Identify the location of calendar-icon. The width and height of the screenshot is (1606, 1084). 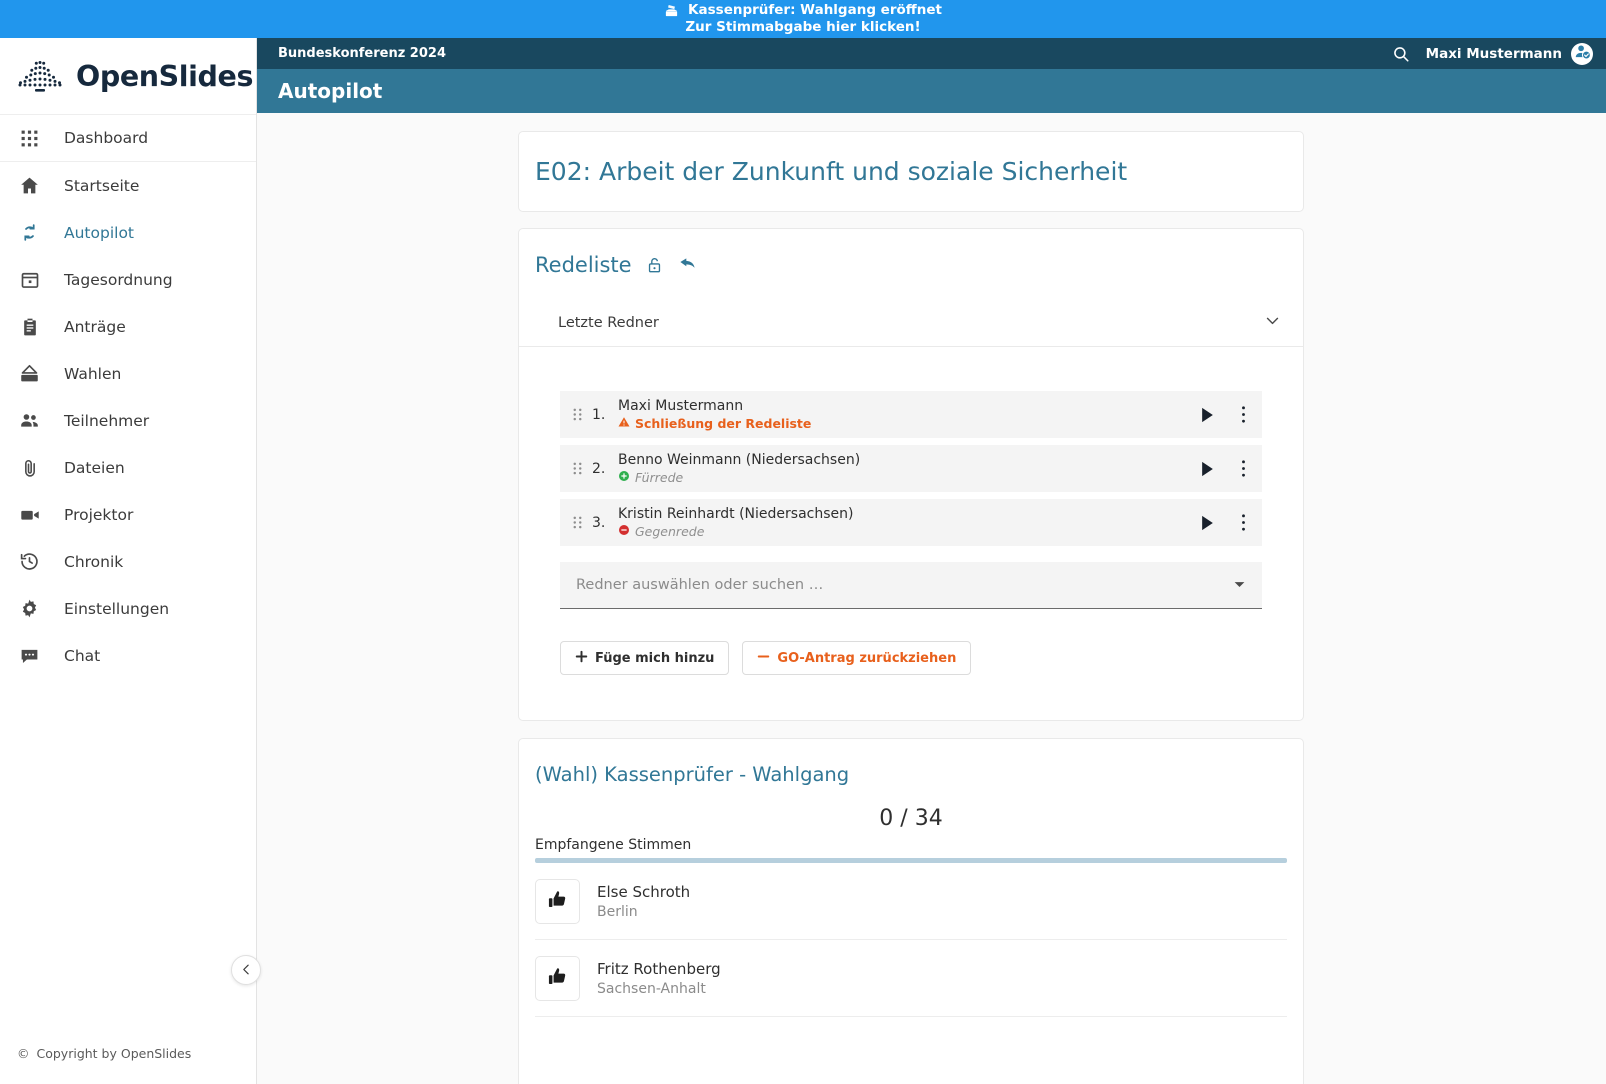
(29, 279).